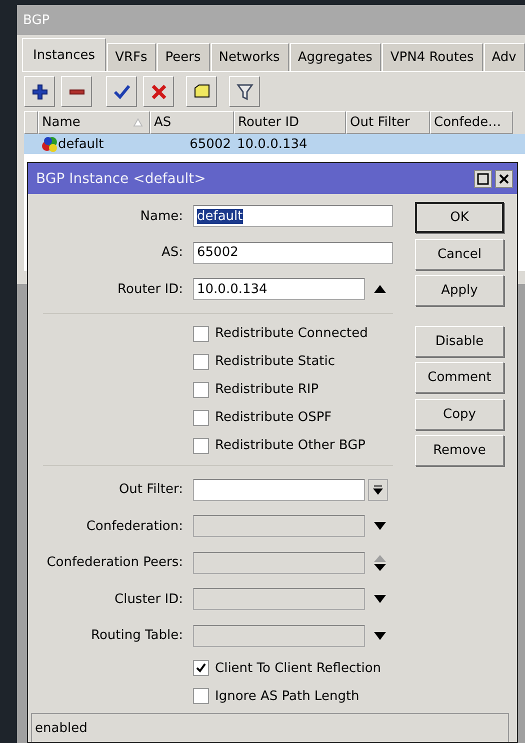 This screenshot has height=743, width=525. I want to click on filter-button, so click(244, 91).